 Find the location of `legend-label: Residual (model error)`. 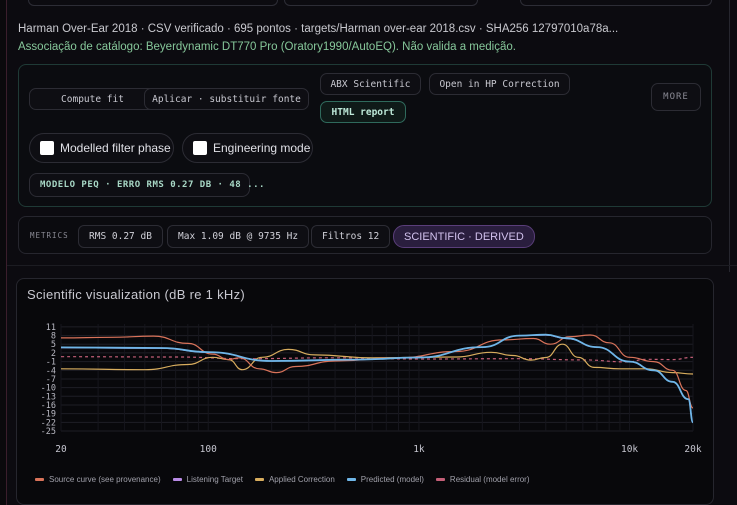

legend-label: Residual (model error) is located at coordinates (489, 479).